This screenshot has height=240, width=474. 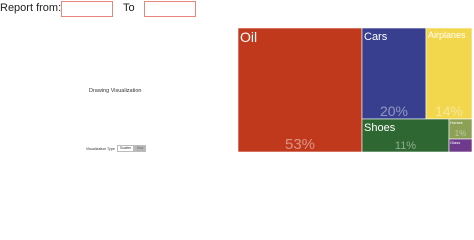 I want to click on visualization-type-control: Visualization Type Scatter Box, so click(x=116, y=148).